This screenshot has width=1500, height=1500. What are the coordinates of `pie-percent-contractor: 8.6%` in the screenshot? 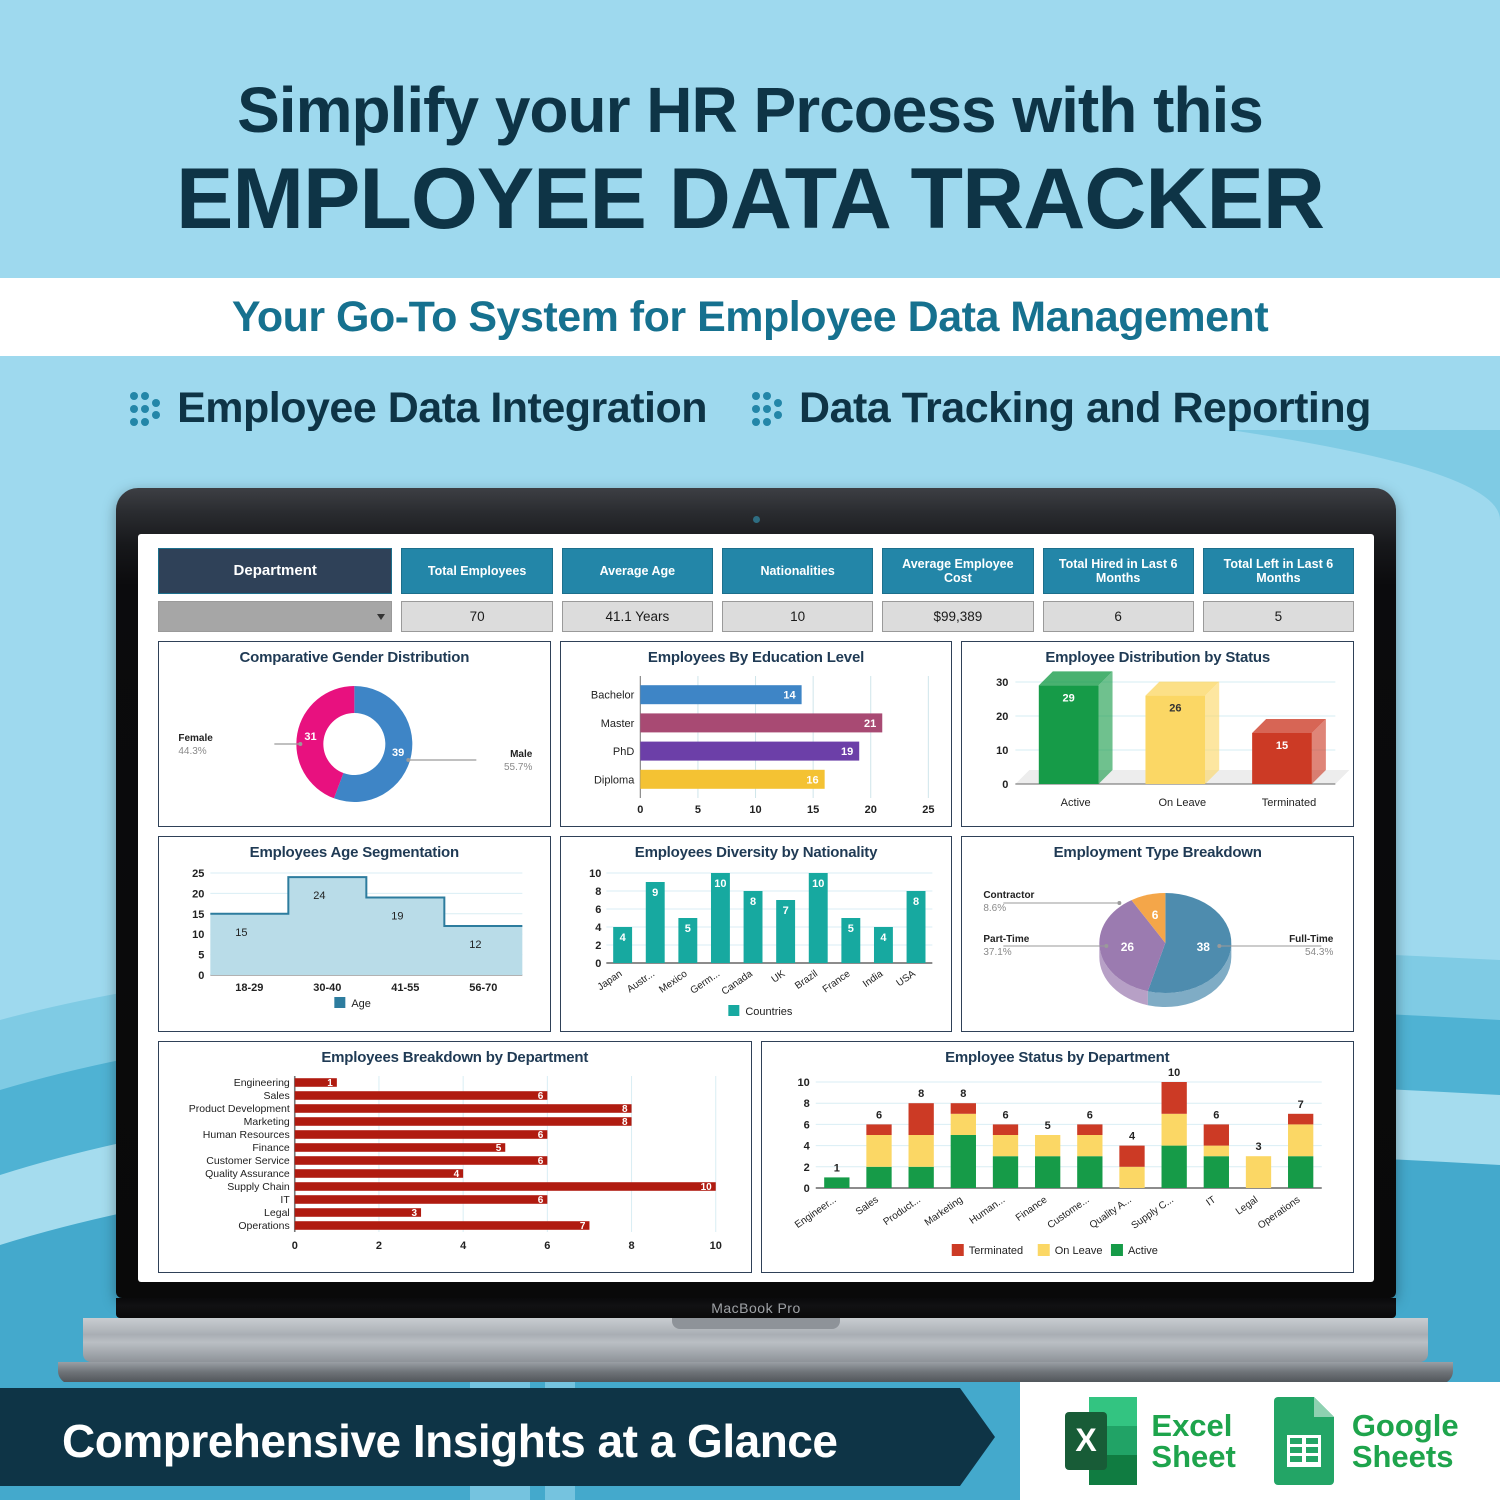 It's located at (995, 908).